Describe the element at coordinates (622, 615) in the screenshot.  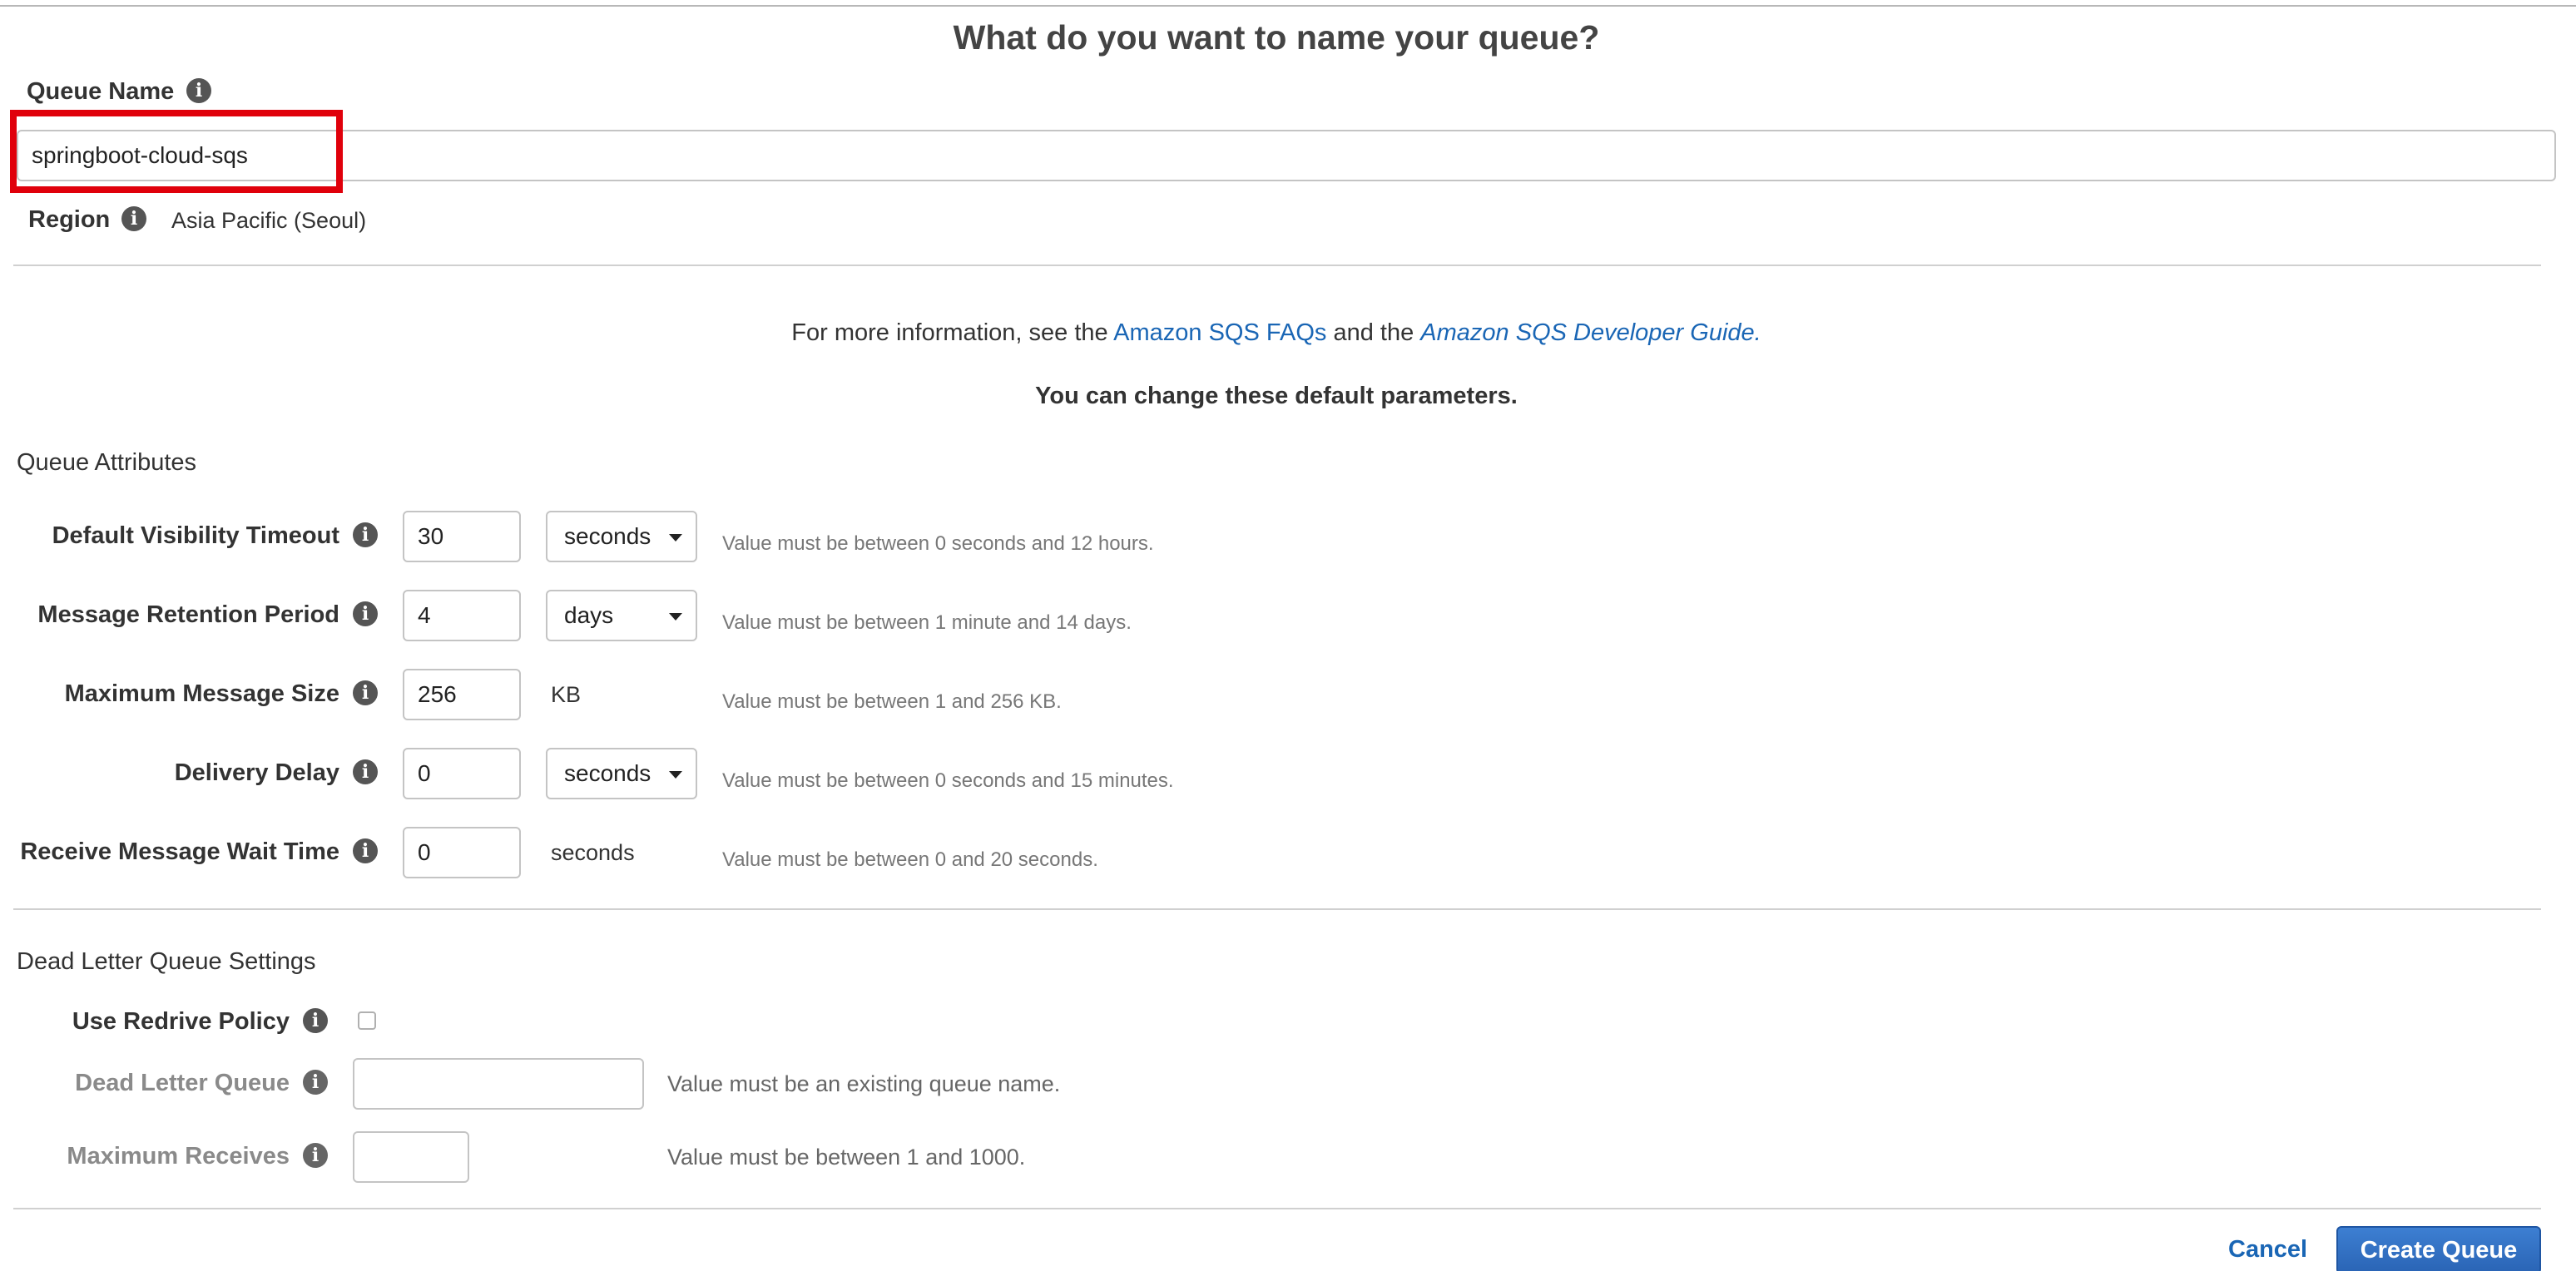
I see `retention-period-unit-select: days` at that location.